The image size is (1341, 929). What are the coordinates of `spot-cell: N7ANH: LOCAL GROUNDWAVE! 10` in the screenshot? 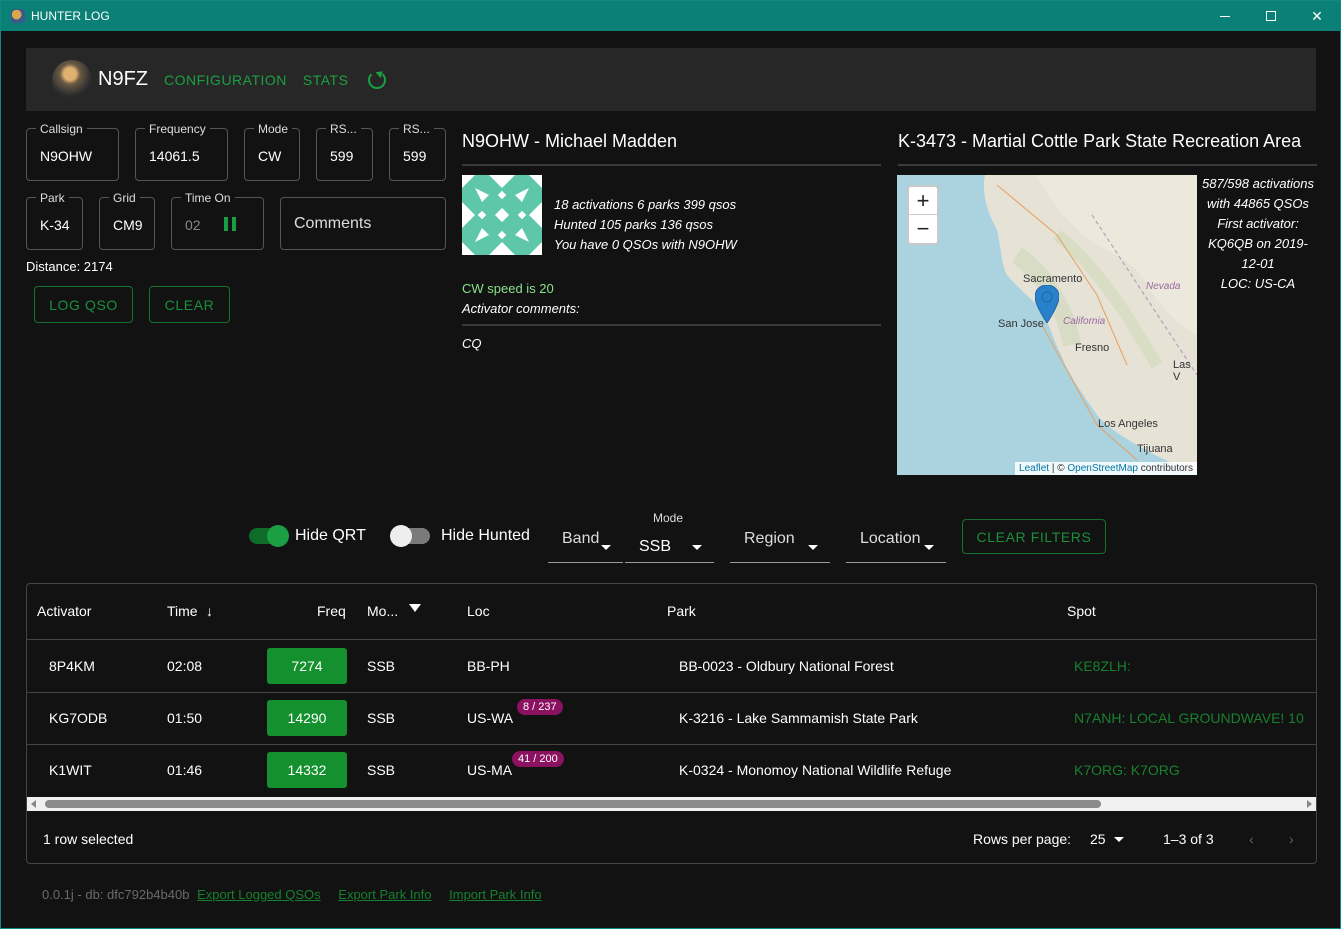 It's located at (1189, 718).